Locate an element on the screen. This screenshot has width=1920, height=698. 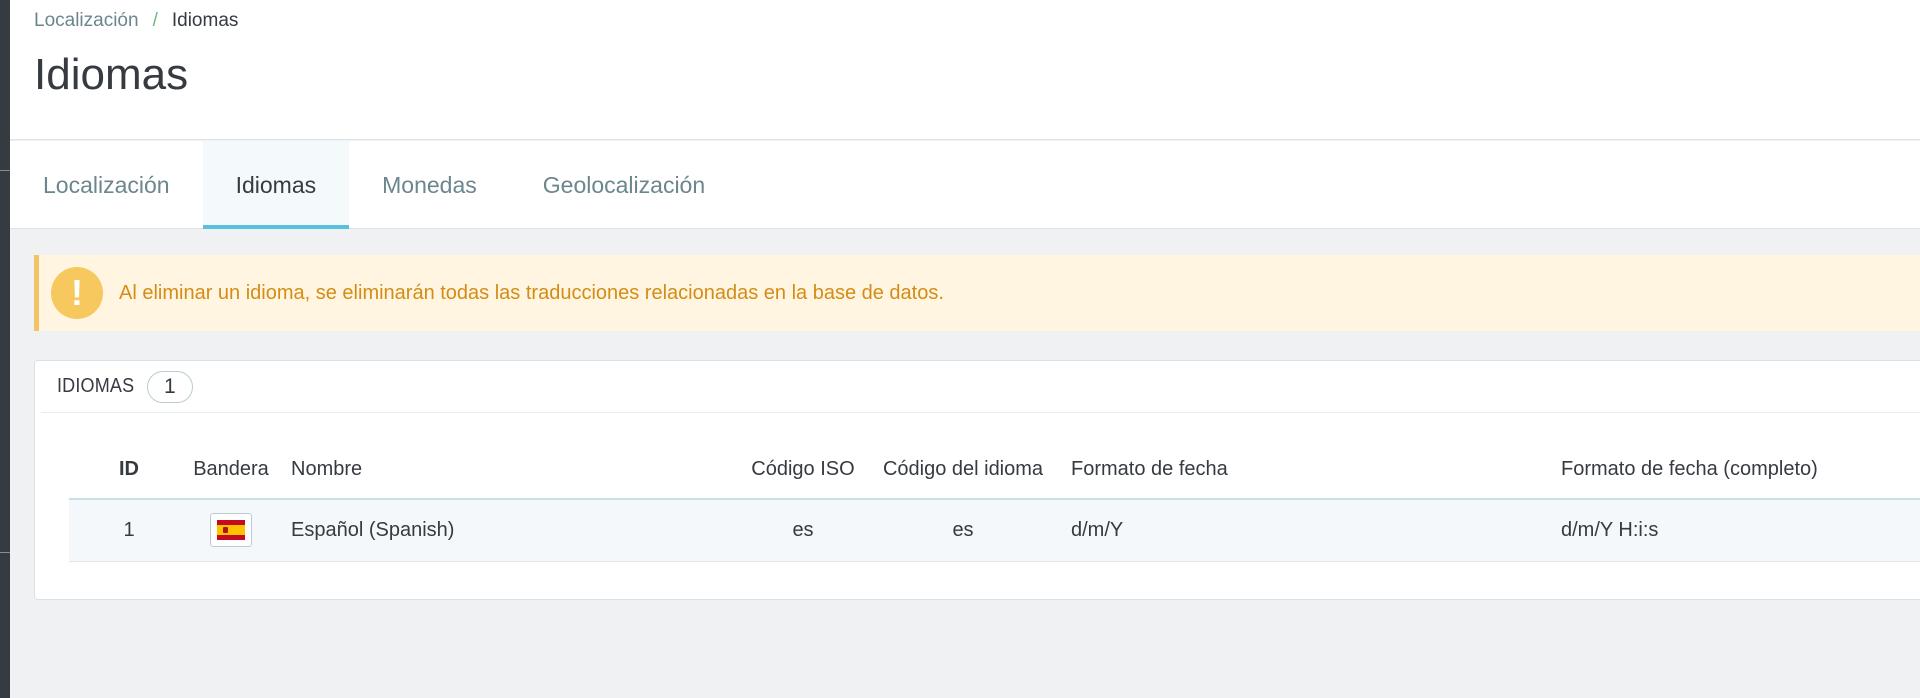
column-header-date-format: Formato de fecha is located at coordinates (1298, 470).